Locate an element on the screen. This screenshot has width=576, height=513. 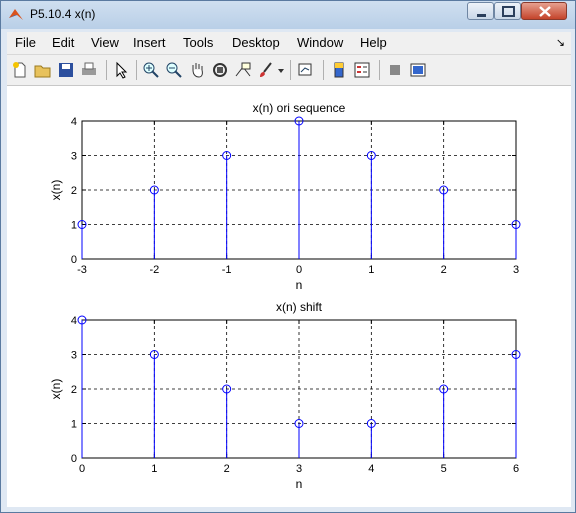
show-plot-tools-icon is located at coordinates (418, 70).